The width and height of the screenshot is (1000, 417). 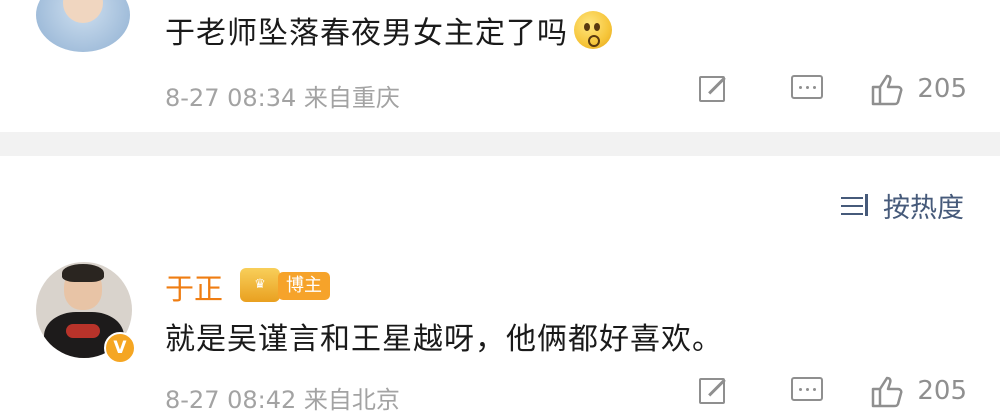 I want to click on avatar, so click(x=83, y=26).